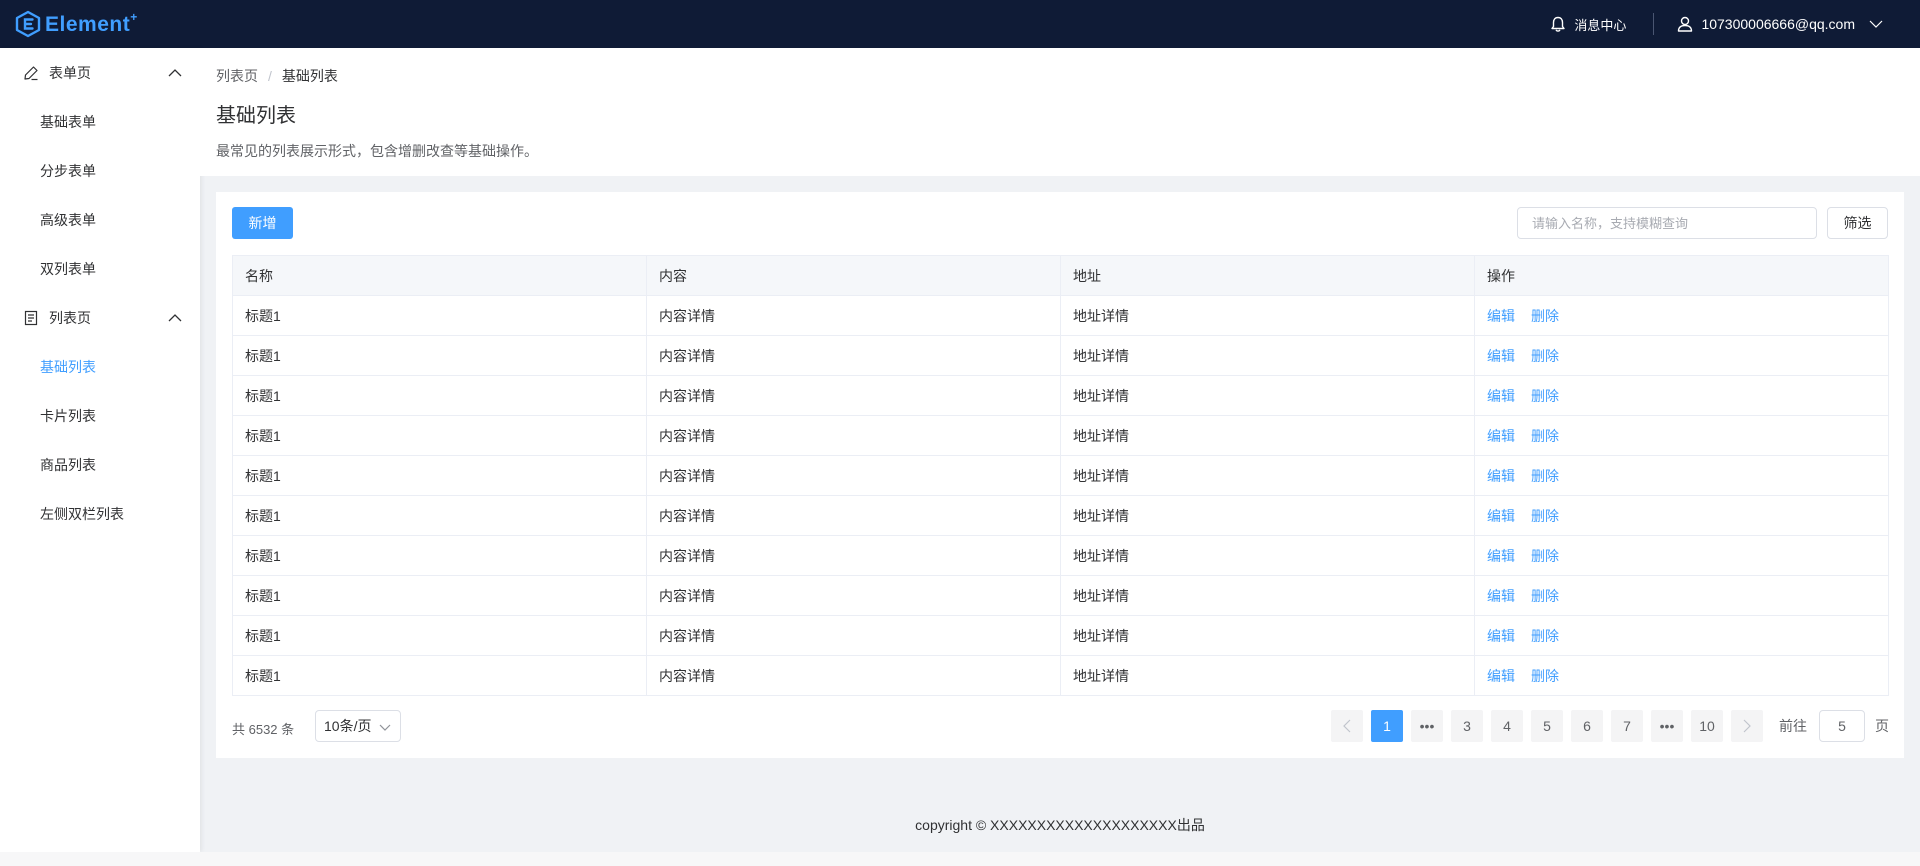 This screenshot has height=866, width=1920. Describe the element at coordinates (100, 72) in the screenshot. I see `sidebar-group-form: 表单页` at that location.